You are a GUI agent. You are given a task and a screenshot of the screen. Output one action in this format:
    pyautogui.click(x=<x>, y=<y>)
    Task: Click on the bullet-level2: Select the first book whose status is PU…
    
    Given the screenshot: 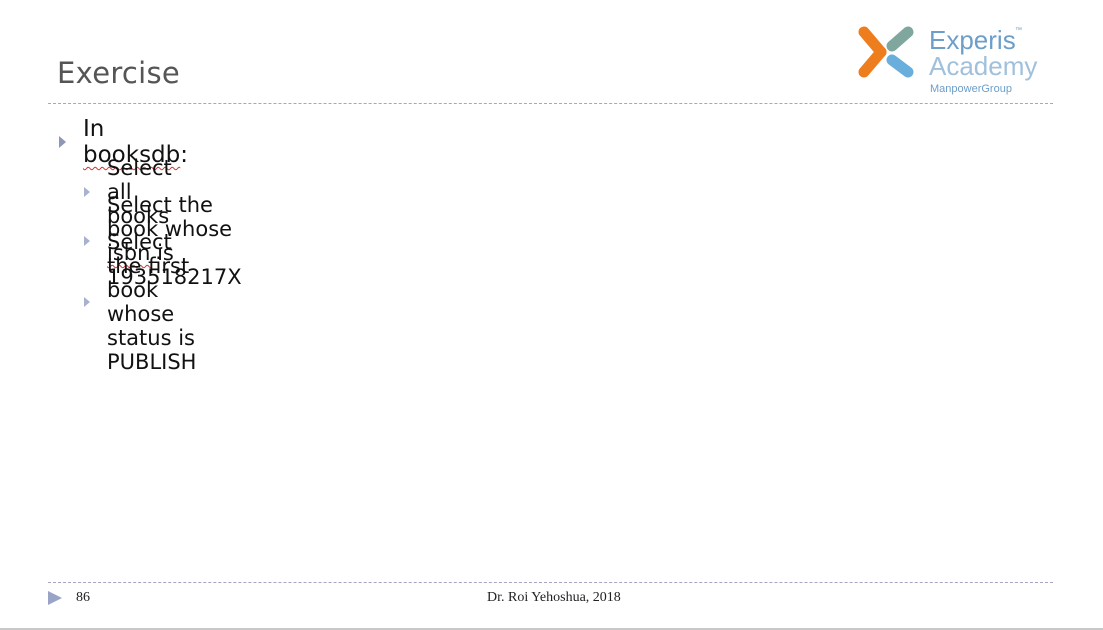 What is the action you would take?
    pyautogui.click(x=140, y=302)
    